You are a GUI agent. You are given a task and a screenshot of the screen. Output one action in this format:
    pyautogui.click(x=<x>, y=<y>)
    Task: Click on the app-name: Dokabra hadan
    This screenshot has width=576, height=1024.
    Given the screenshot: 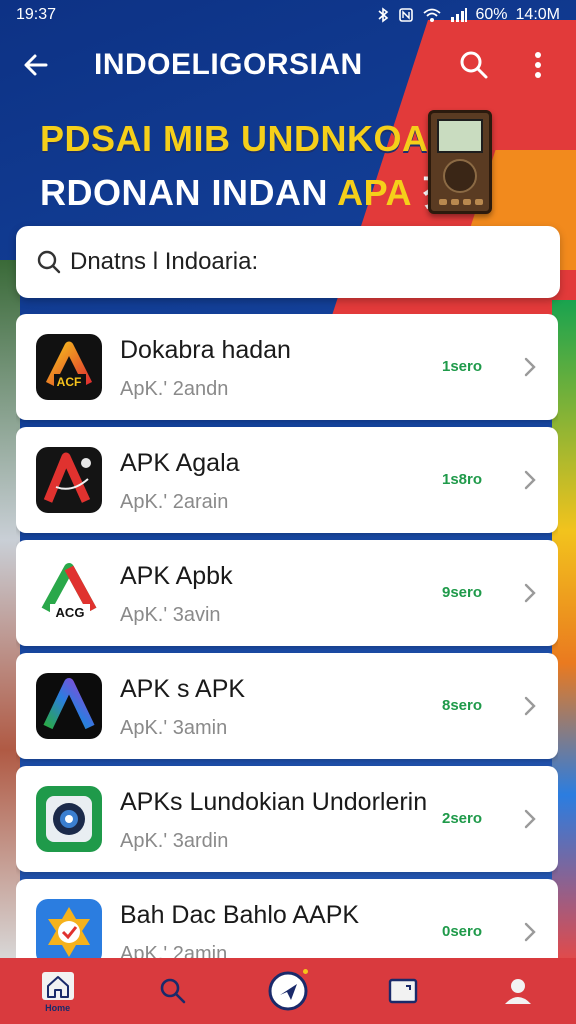 What is the action you would take?
    pyautogui.click(x=205, y=350)
    